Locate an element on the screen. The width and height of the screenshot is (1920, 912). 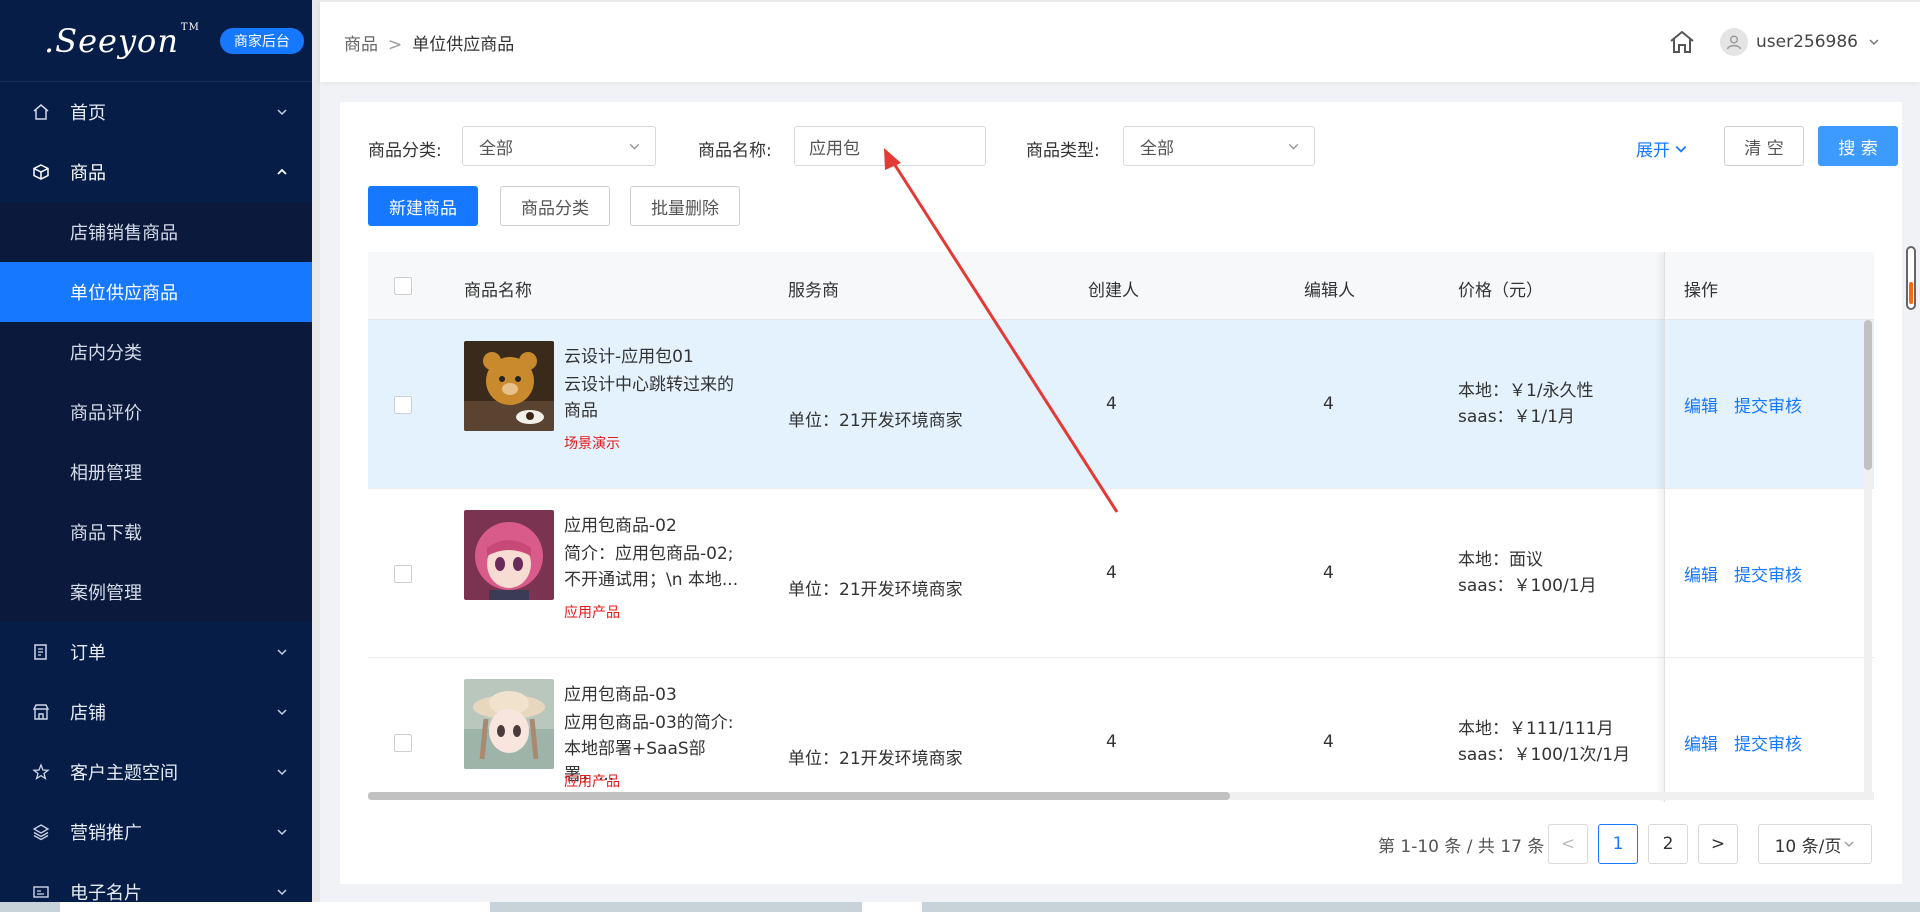
taskbar-strip is located at coordinates (960, 907).